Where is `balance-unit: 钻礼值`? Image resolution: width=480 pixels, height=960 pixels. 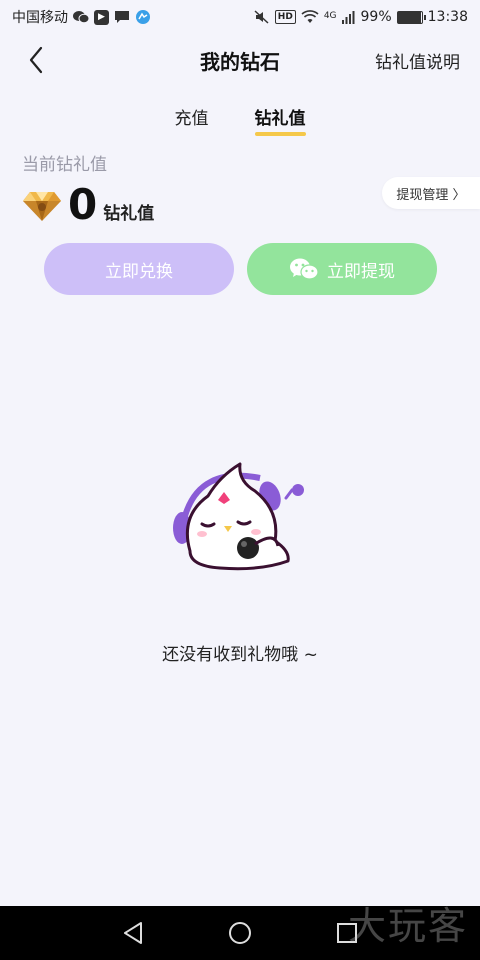 balance-unit: 钻礼值 is located at coordinates (129, 214).